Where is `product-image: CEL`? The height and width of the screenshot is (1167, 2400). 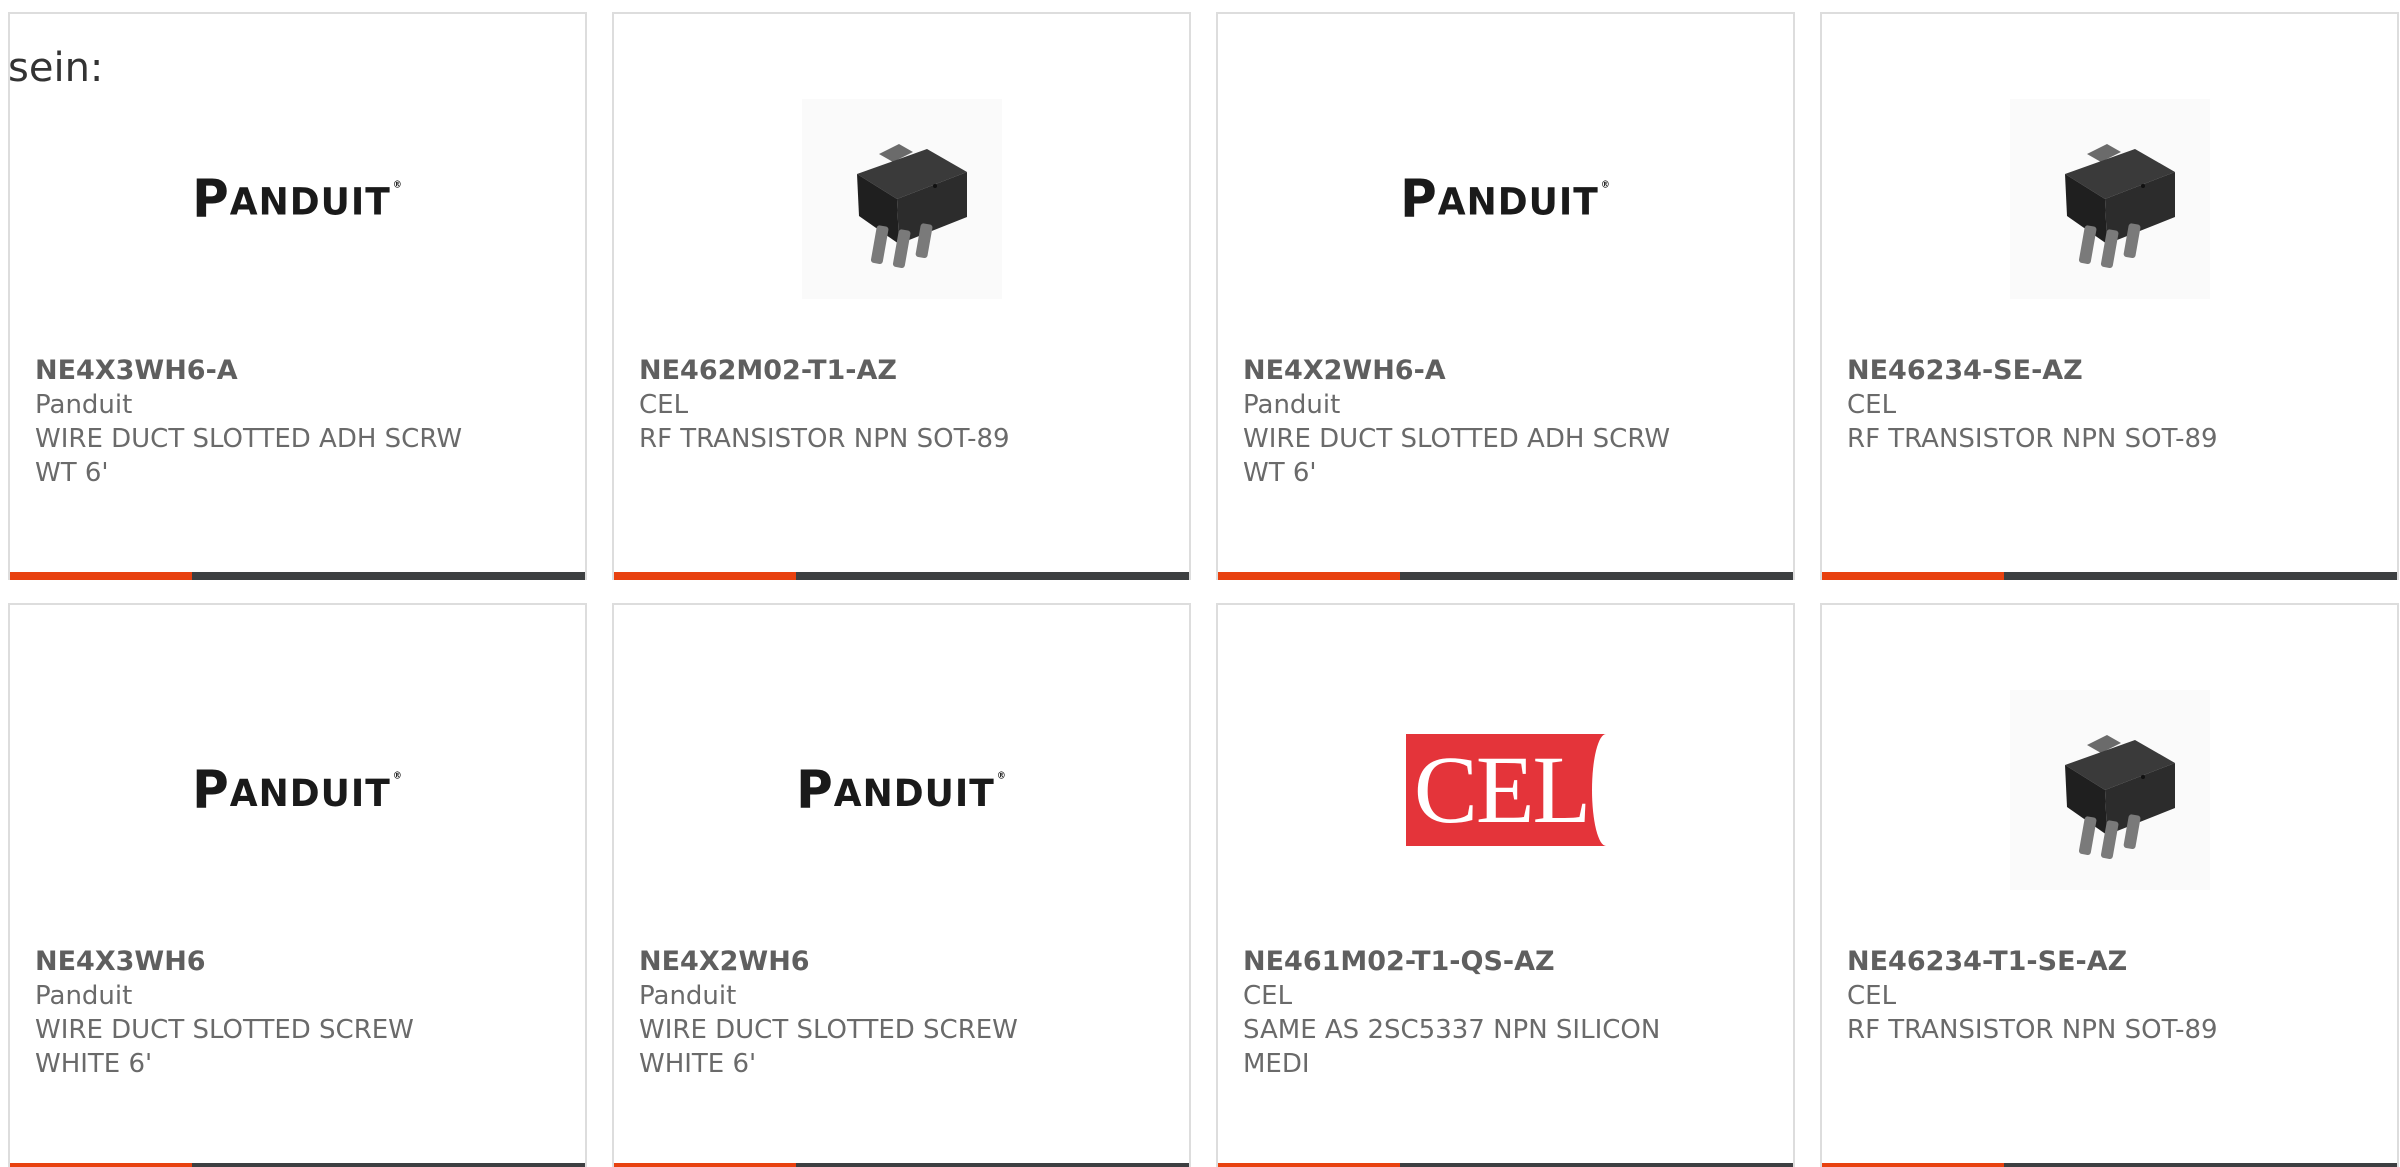 product-image: CEL is located at coordinates (1505, 790).